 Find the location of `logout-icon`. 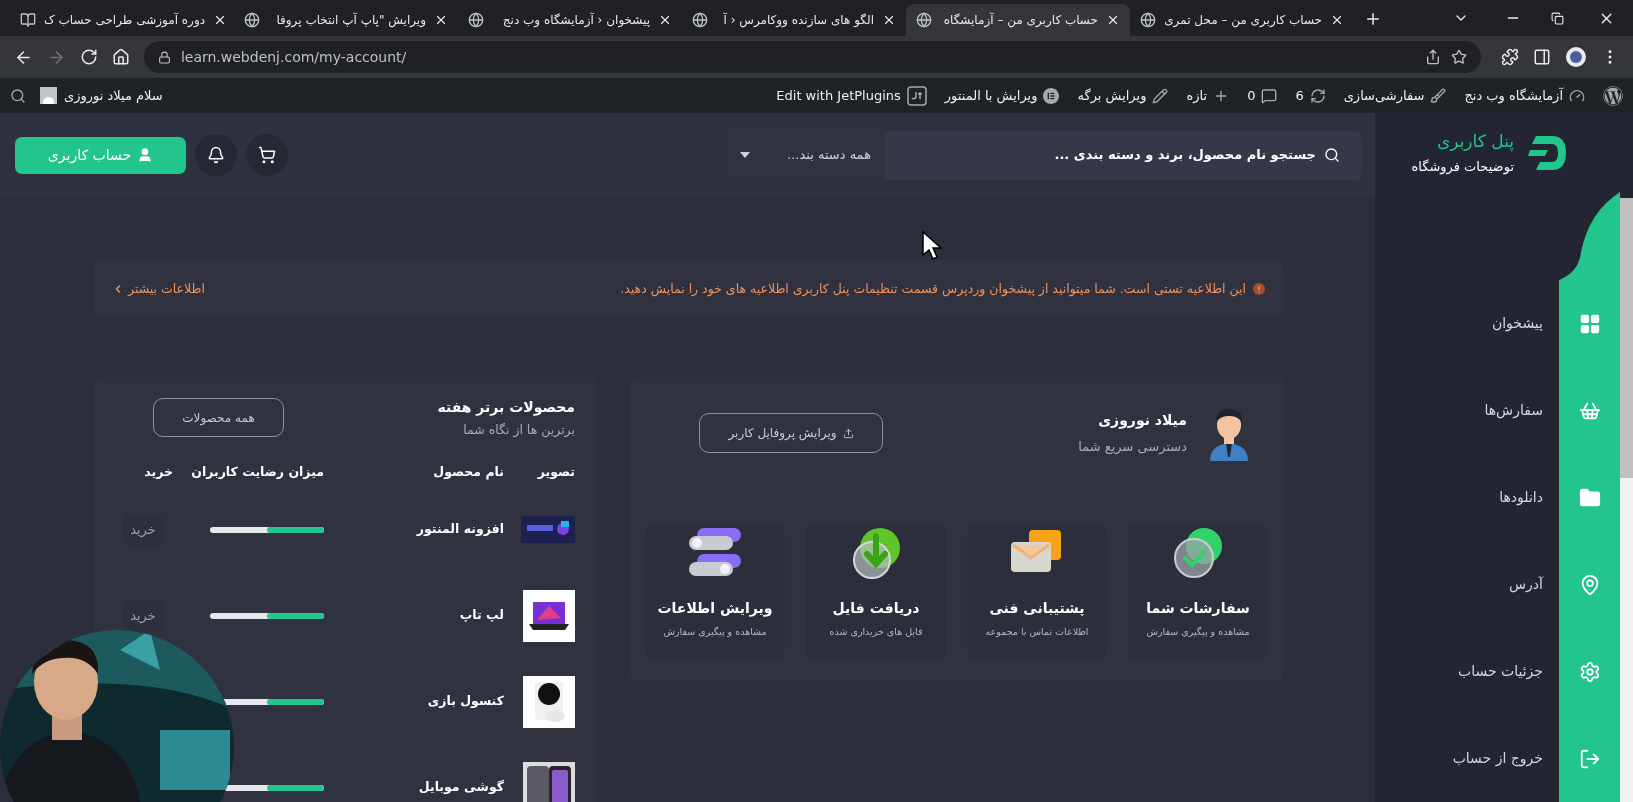

logout-icon is located at coordinates (1589, 758).